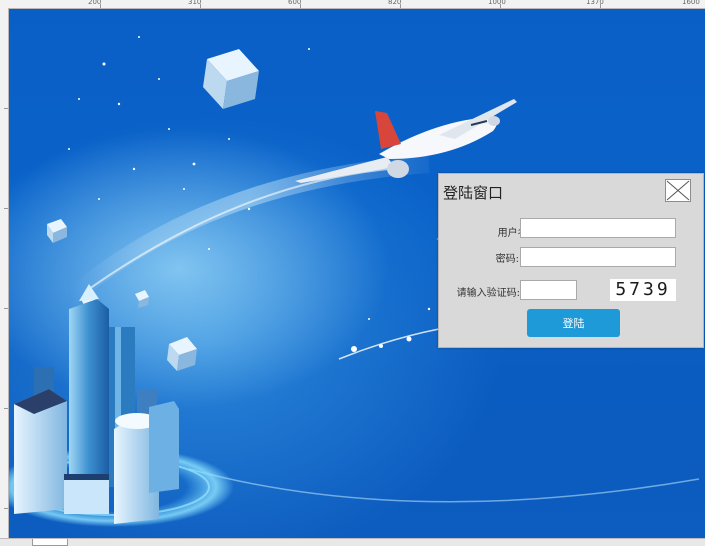  What do you see at coordinates (643, 290) in the screenshot?
I see `captcha-image: 5739` at bounding box center [643, 290].